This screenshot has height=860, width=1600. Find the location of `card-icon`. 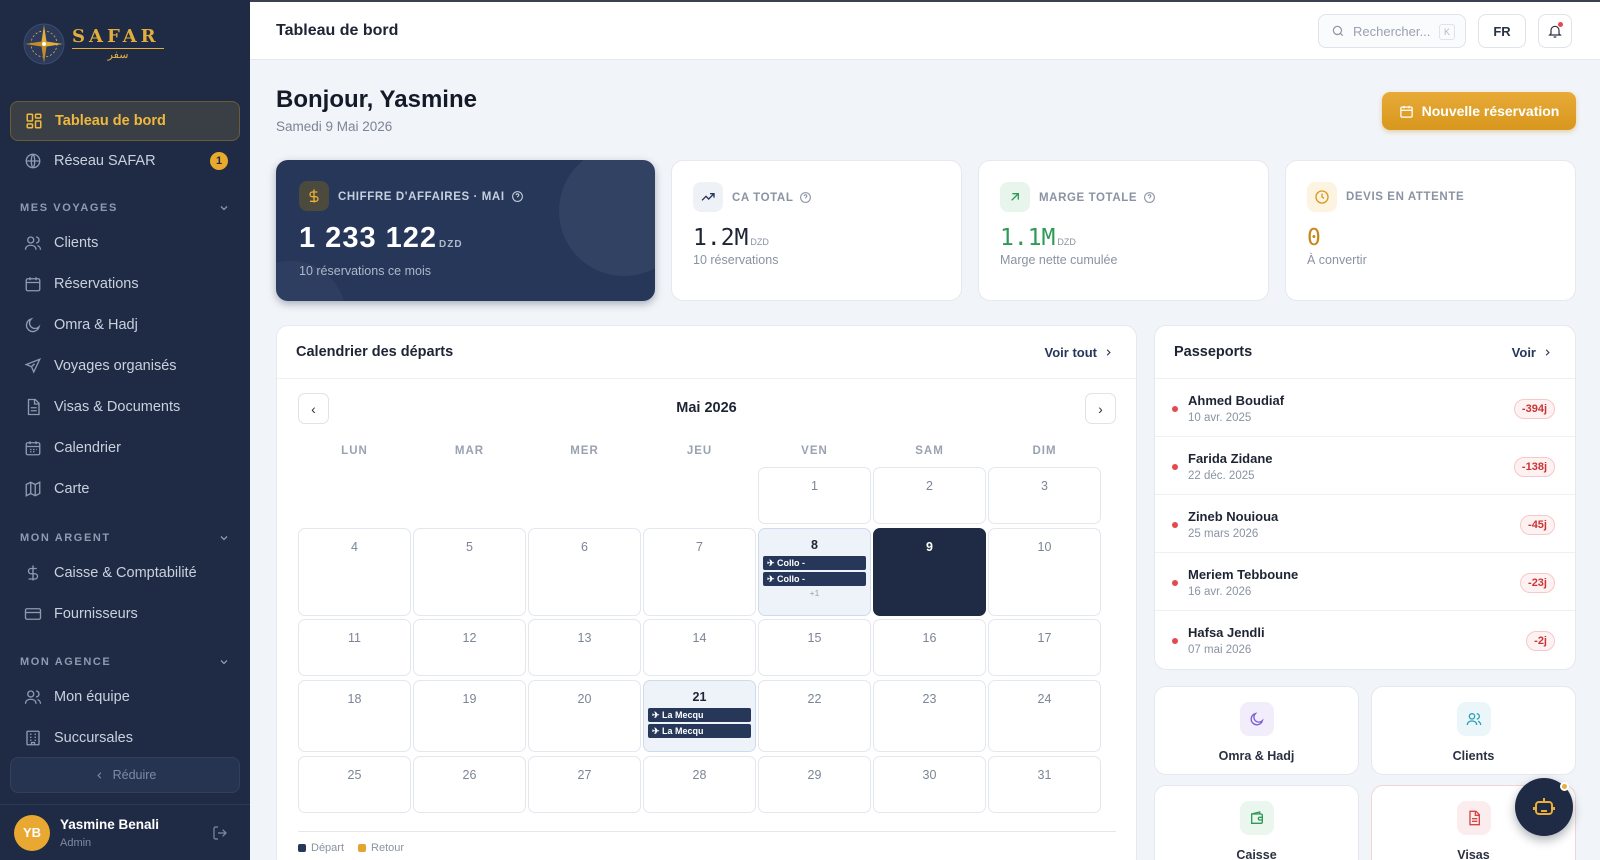

card-icon is located at coordinates (33, 614).